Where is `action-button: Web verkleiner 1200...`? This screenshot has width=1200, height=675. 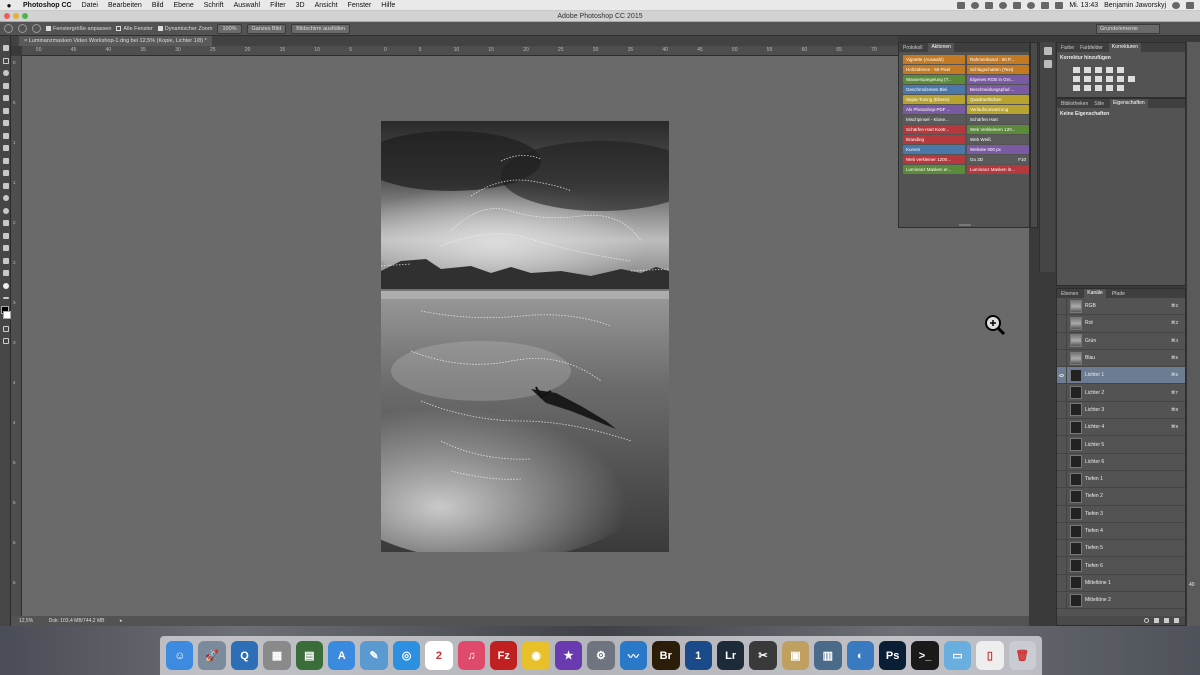 action-button: Web verkleiner 1200... is located at coordinates (934, 159).